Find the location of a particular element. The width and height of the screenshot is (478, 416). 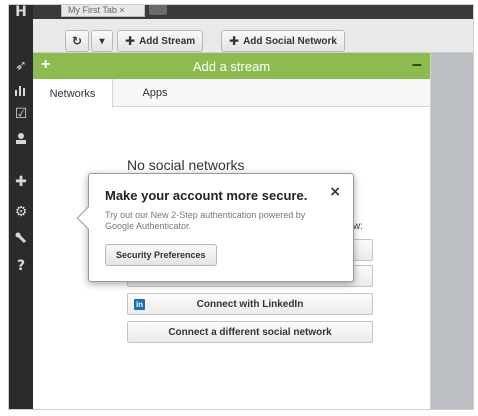

empty-state-title: No social networks is located at coordinates (186, 165).